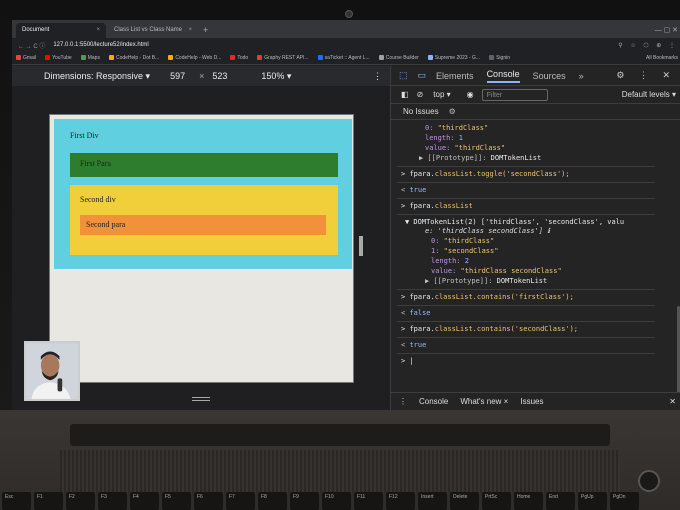 Image resolution: width=680 pixels, height=510 pixels. Describe the element at coordinates (61, 30) in the screenshot. I see `browser-tab-document: Document ×` at that location.